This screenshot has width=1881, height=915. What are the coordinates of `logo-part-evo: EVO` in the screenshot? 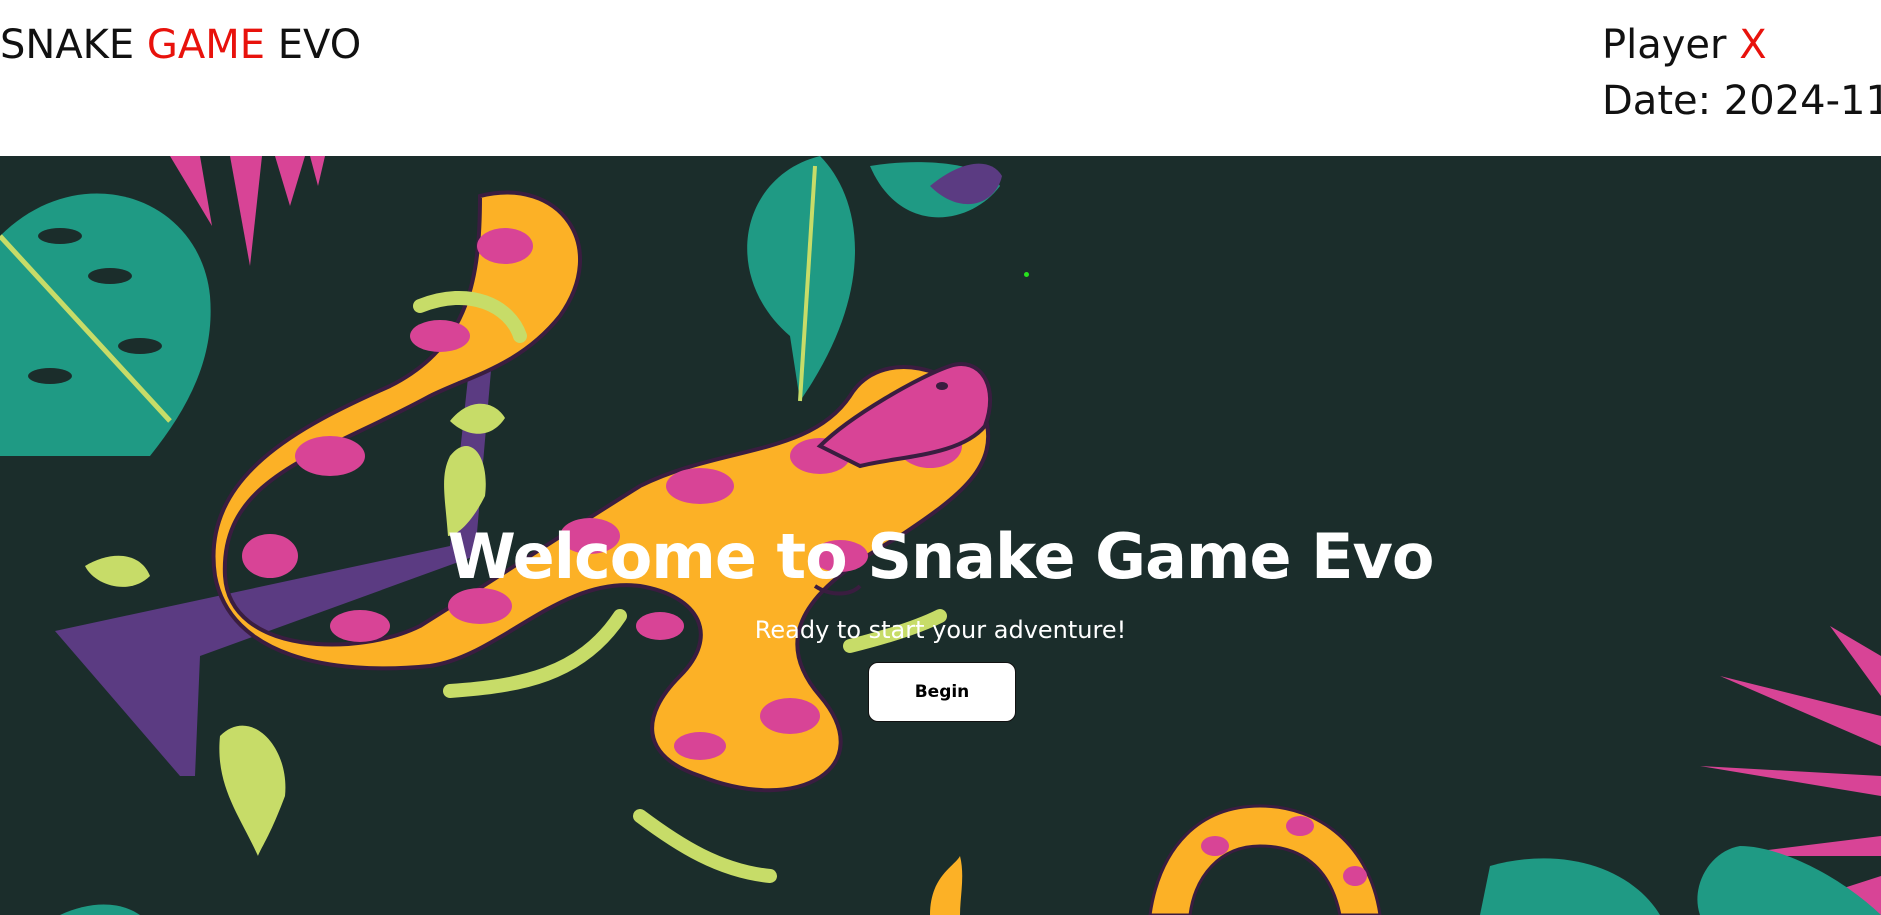 It's located at (313, 45).